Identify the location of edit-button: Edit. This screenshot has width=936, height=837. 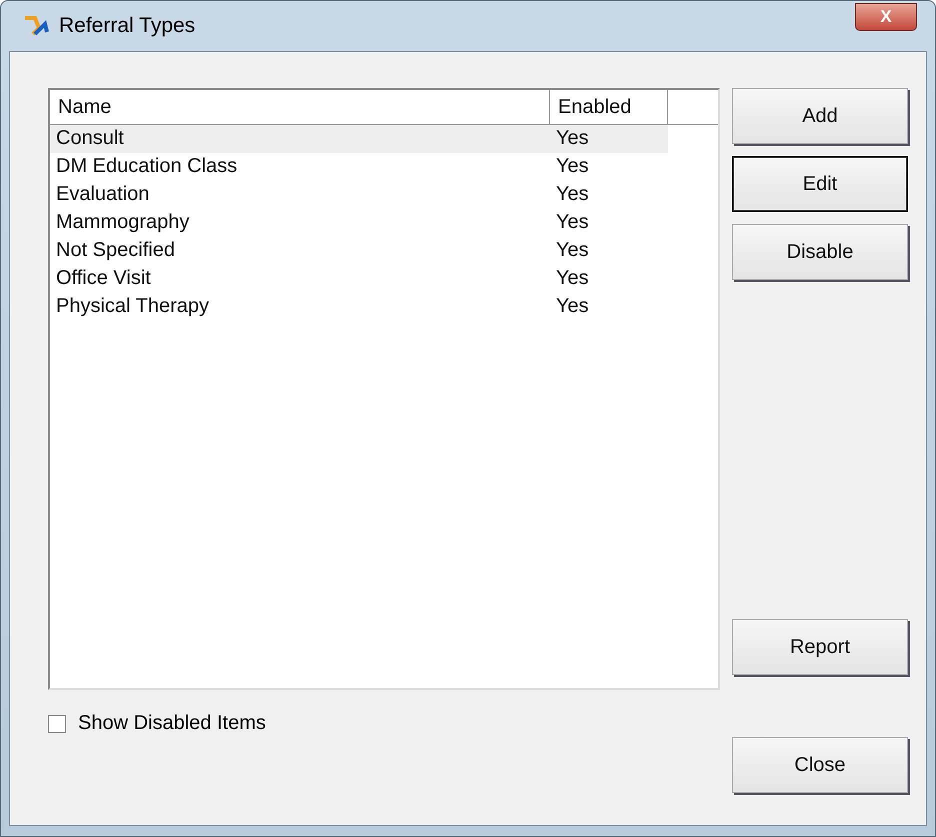
(820, 184).